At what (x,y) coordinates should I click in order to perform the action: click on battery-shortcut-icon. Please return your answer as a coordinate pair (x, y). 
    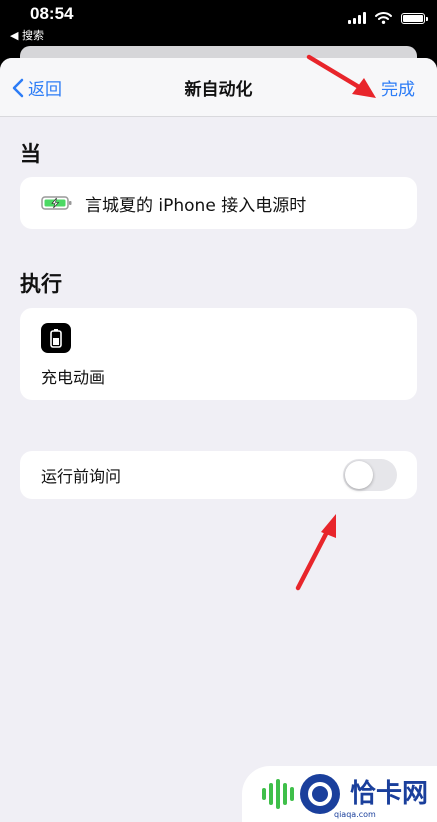
    Looking at the image, I should click on (56, 338).